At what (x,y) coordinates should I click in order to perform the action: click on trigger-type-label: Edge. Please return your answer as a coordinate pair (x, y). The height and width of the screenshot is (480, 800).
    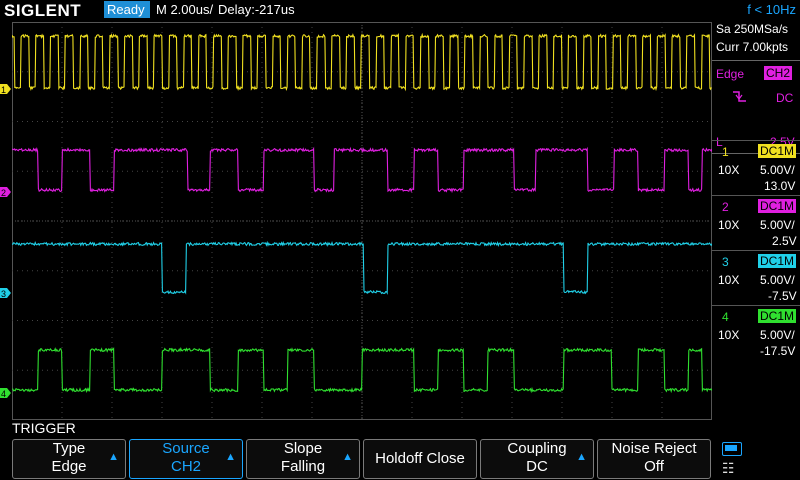
    Looking at the image, I should click on (730, 74).